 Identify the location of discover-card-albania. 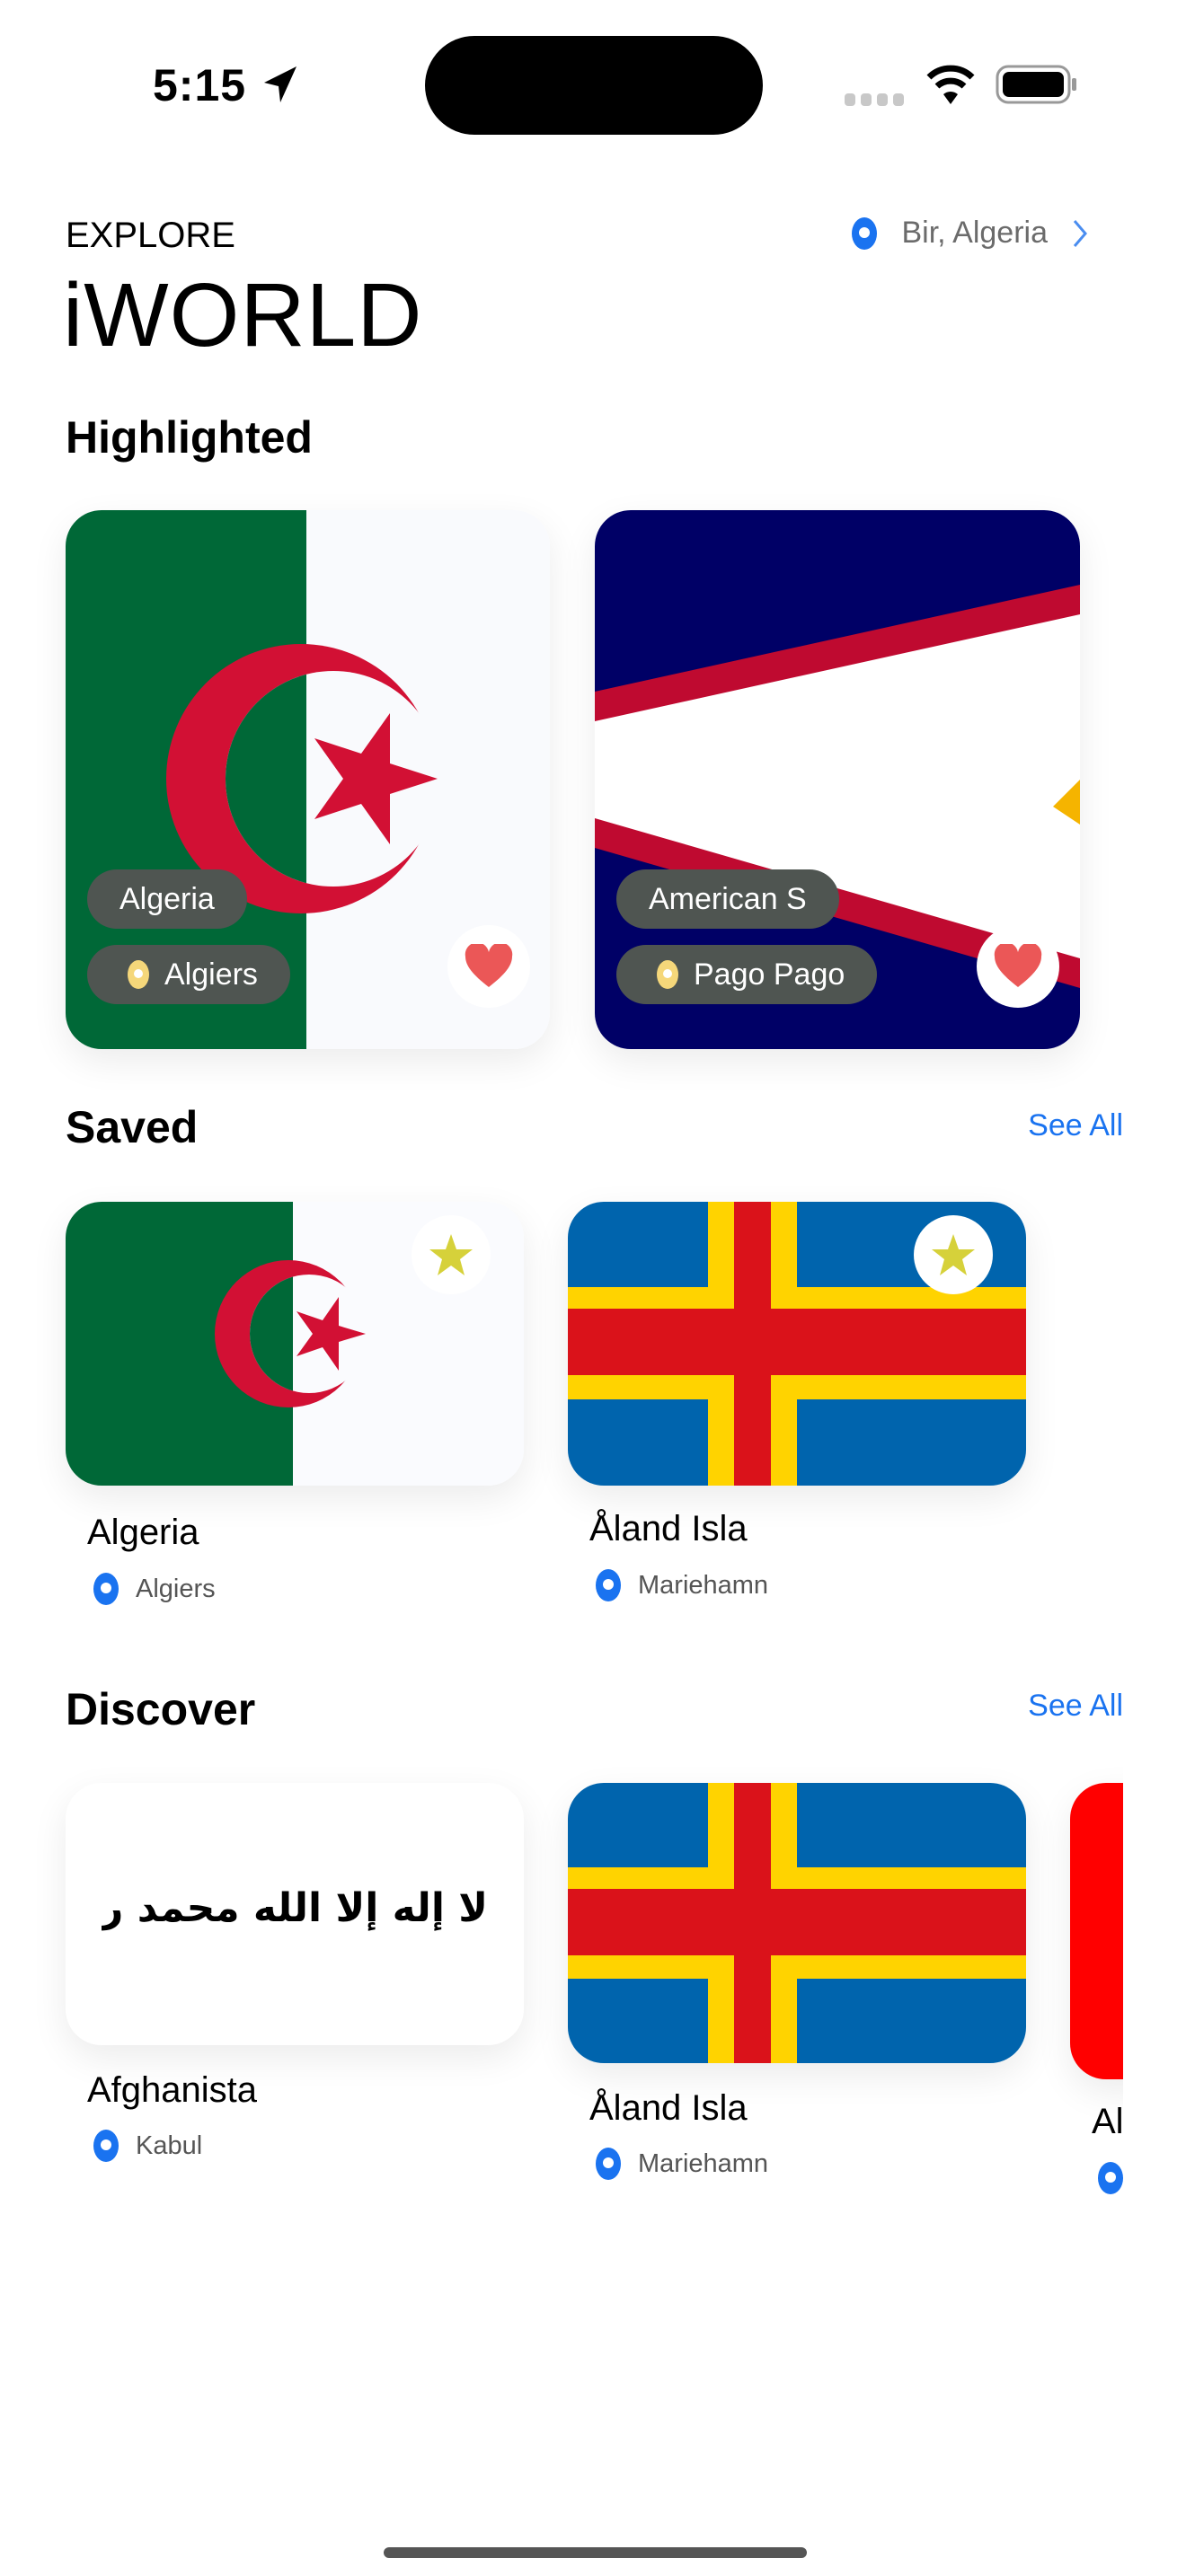
(1096, 1931).